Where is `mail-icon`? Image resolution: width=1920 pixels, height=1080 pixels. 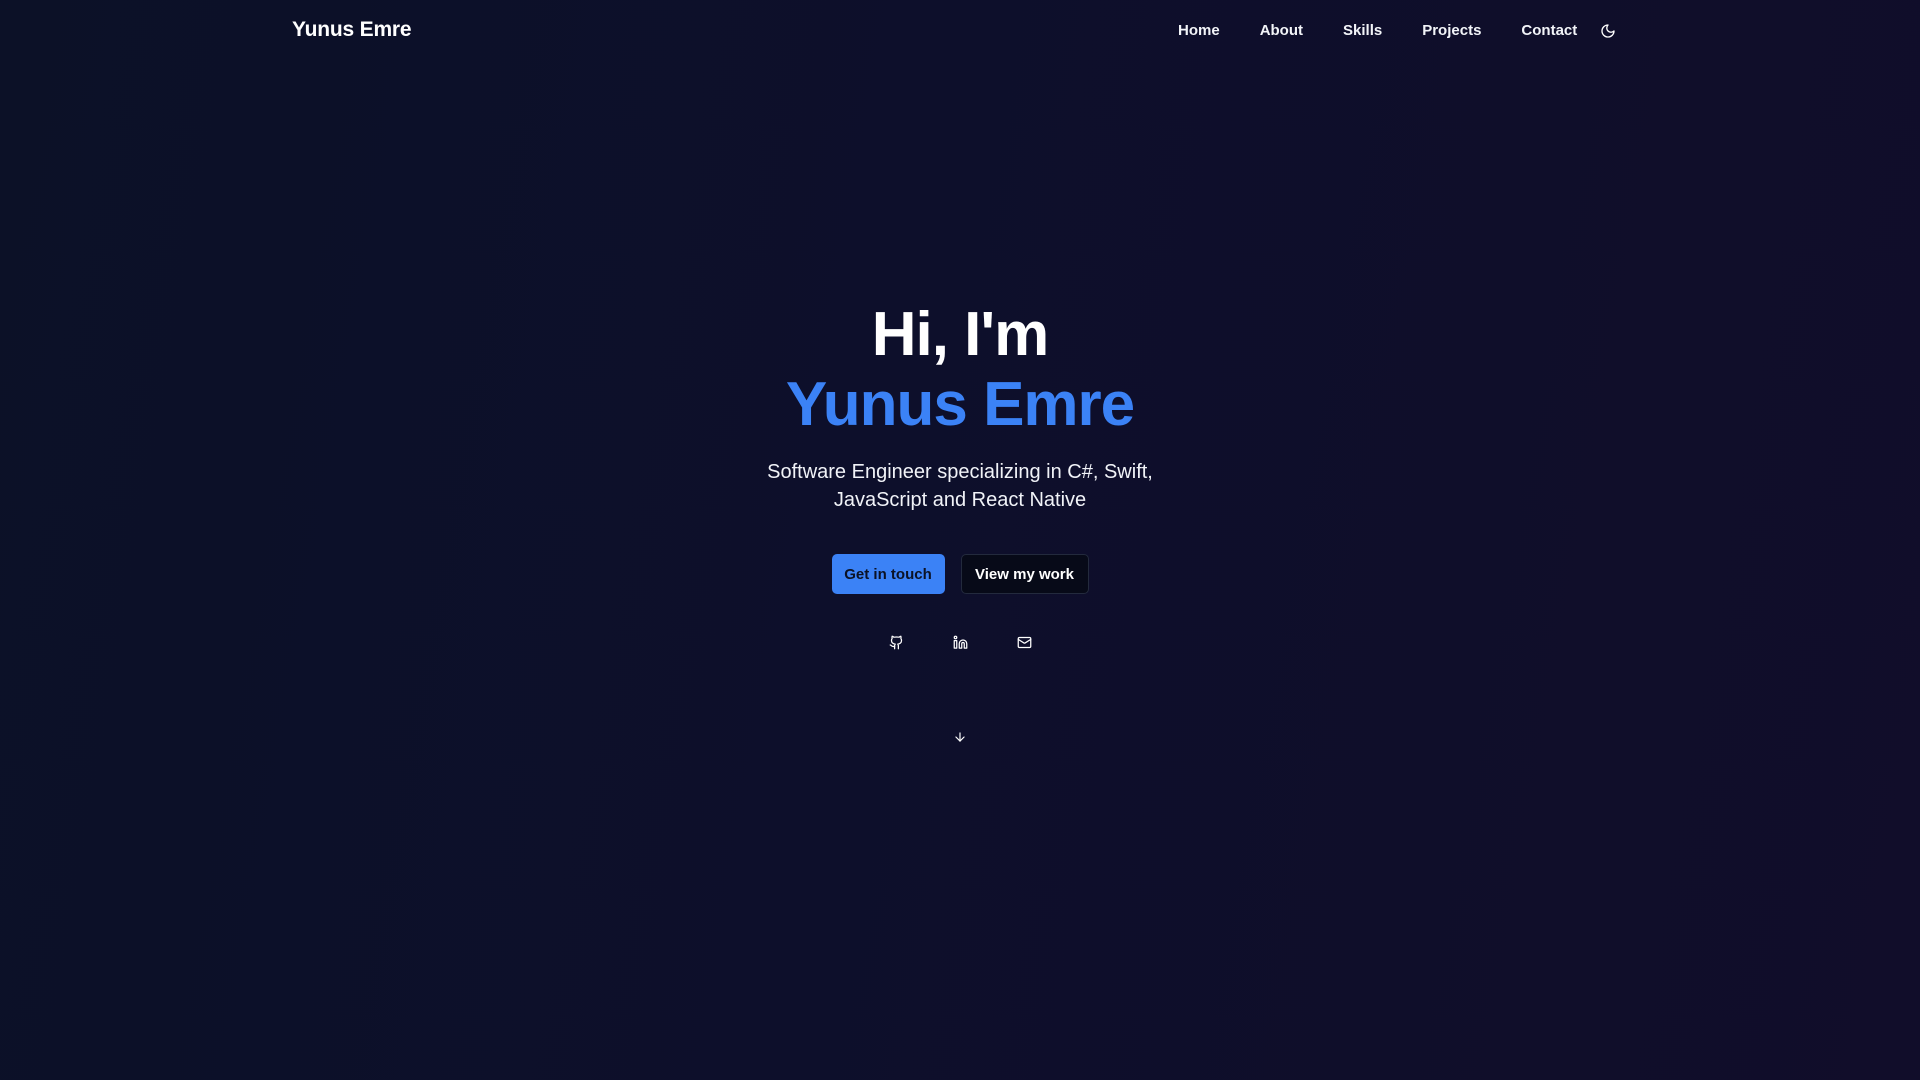
mail-icon is located at coordinates (1024, 642).